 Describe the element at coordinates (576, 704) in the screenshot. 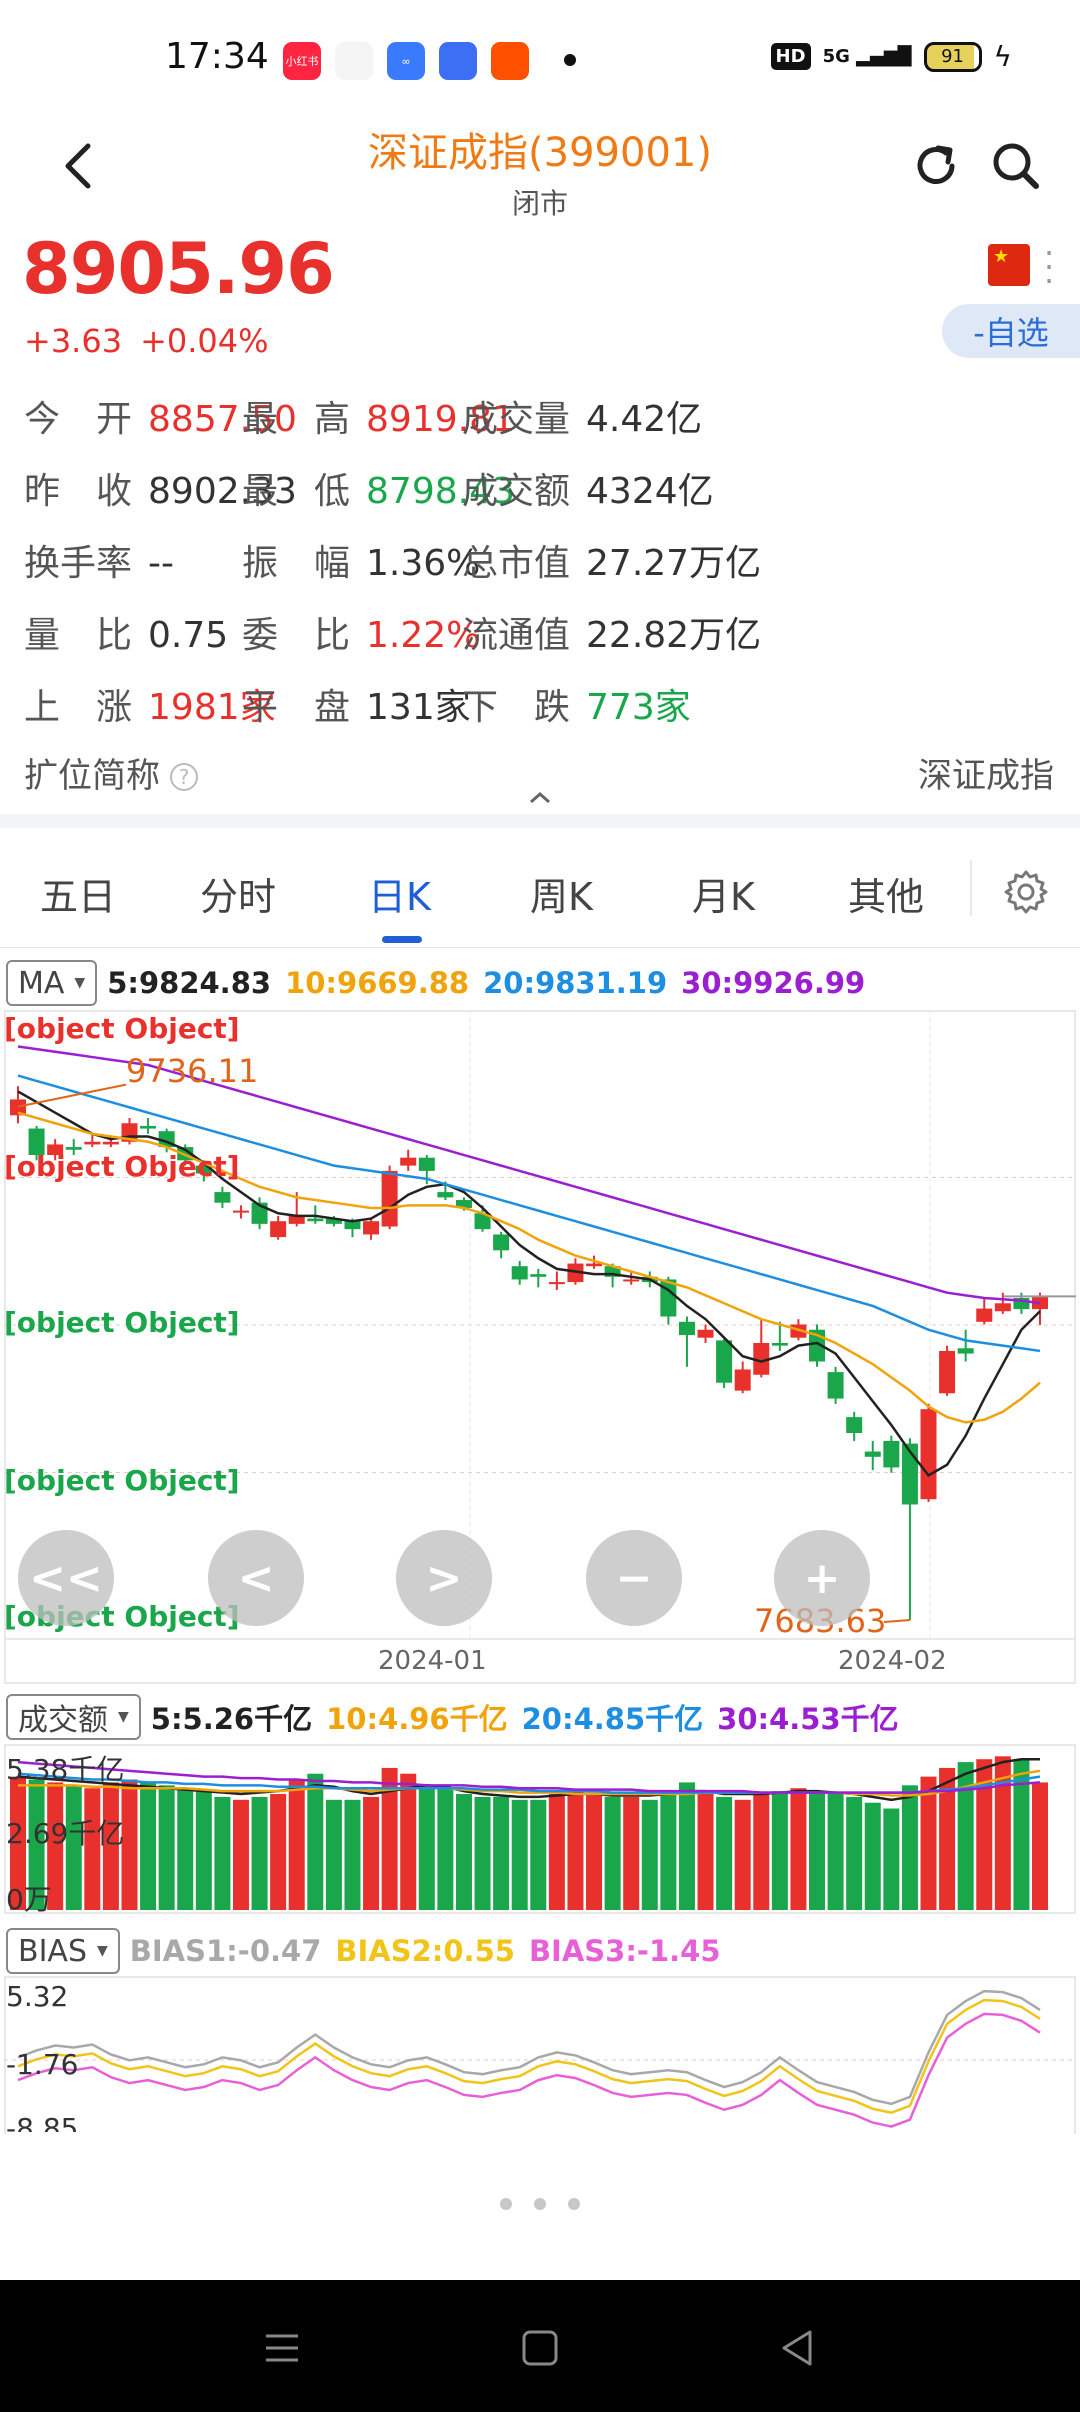

I see `stat-item: 下 跌 773家` at that location.